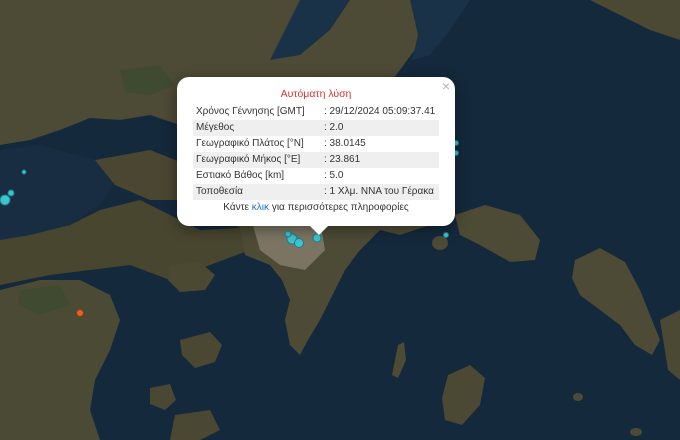  Describe the element at coordinates (334, 175) in the screenshot. I see `row-value: : 5.0` at that location.